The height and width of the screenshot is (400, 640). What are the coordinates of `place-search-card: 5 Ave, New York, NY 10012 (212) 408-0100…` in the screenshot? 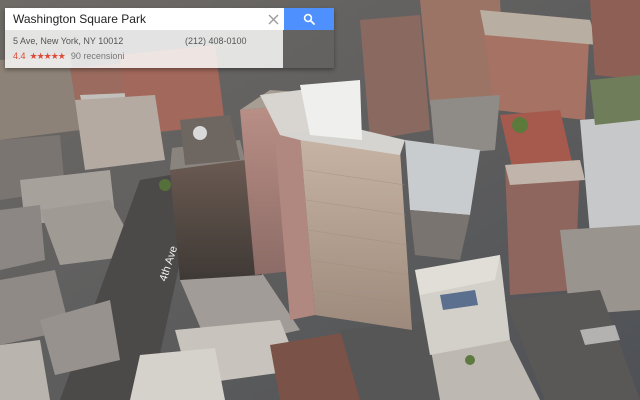 It's located at (169, 38).